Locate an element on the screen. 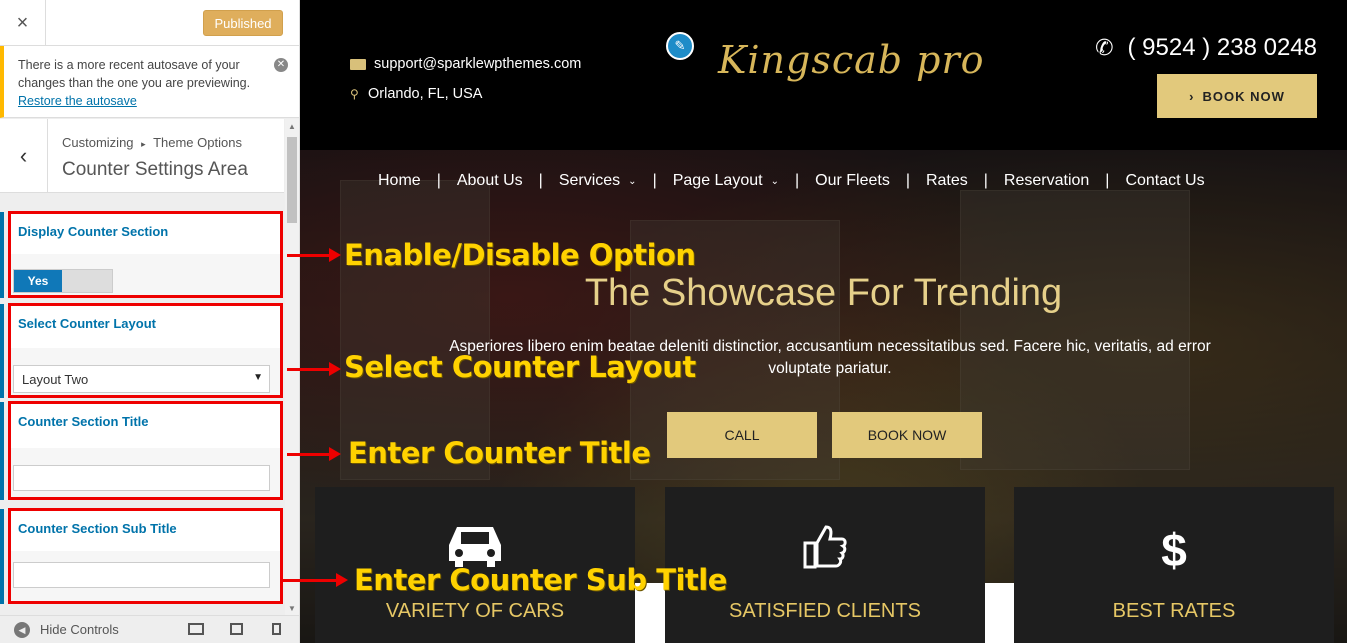  header-location: Orlando, FL, USA is located at coordinates (425, 94).